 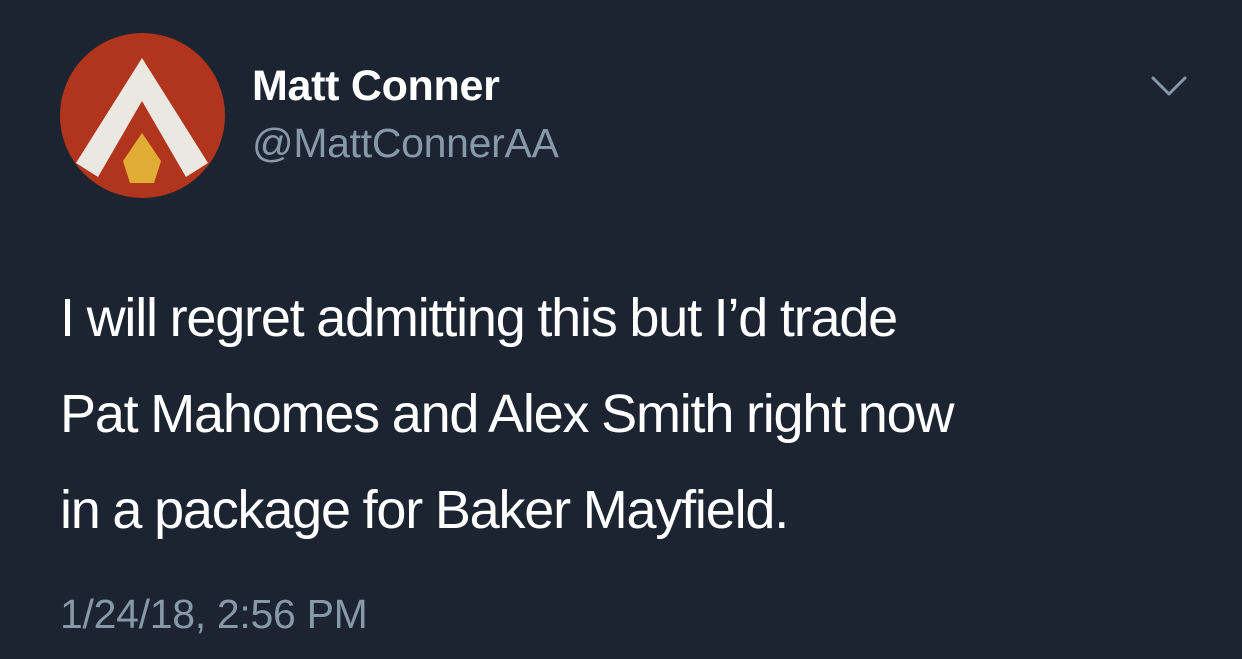 I want to click on tweet-text-line: in a package for Baker Mayfield., so click(x=424, y=510).